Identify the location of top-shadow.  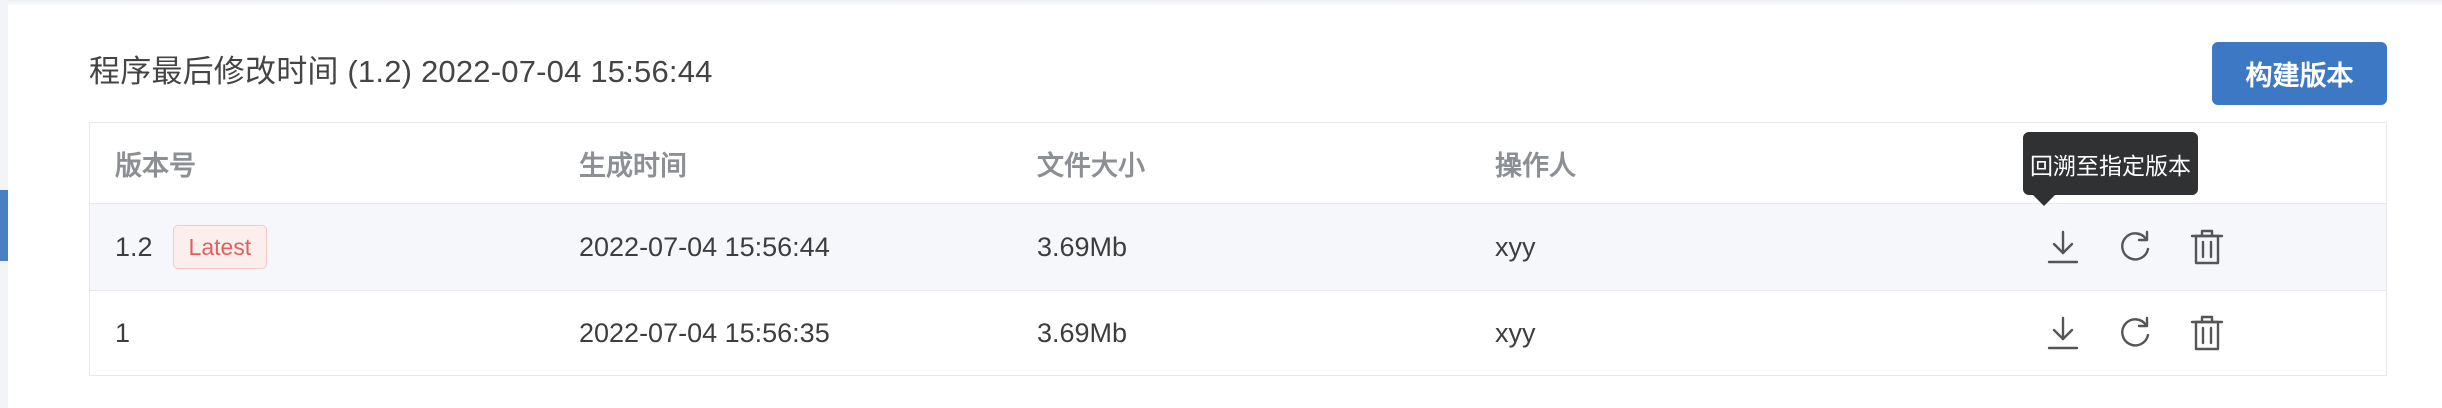
(1221, 3).